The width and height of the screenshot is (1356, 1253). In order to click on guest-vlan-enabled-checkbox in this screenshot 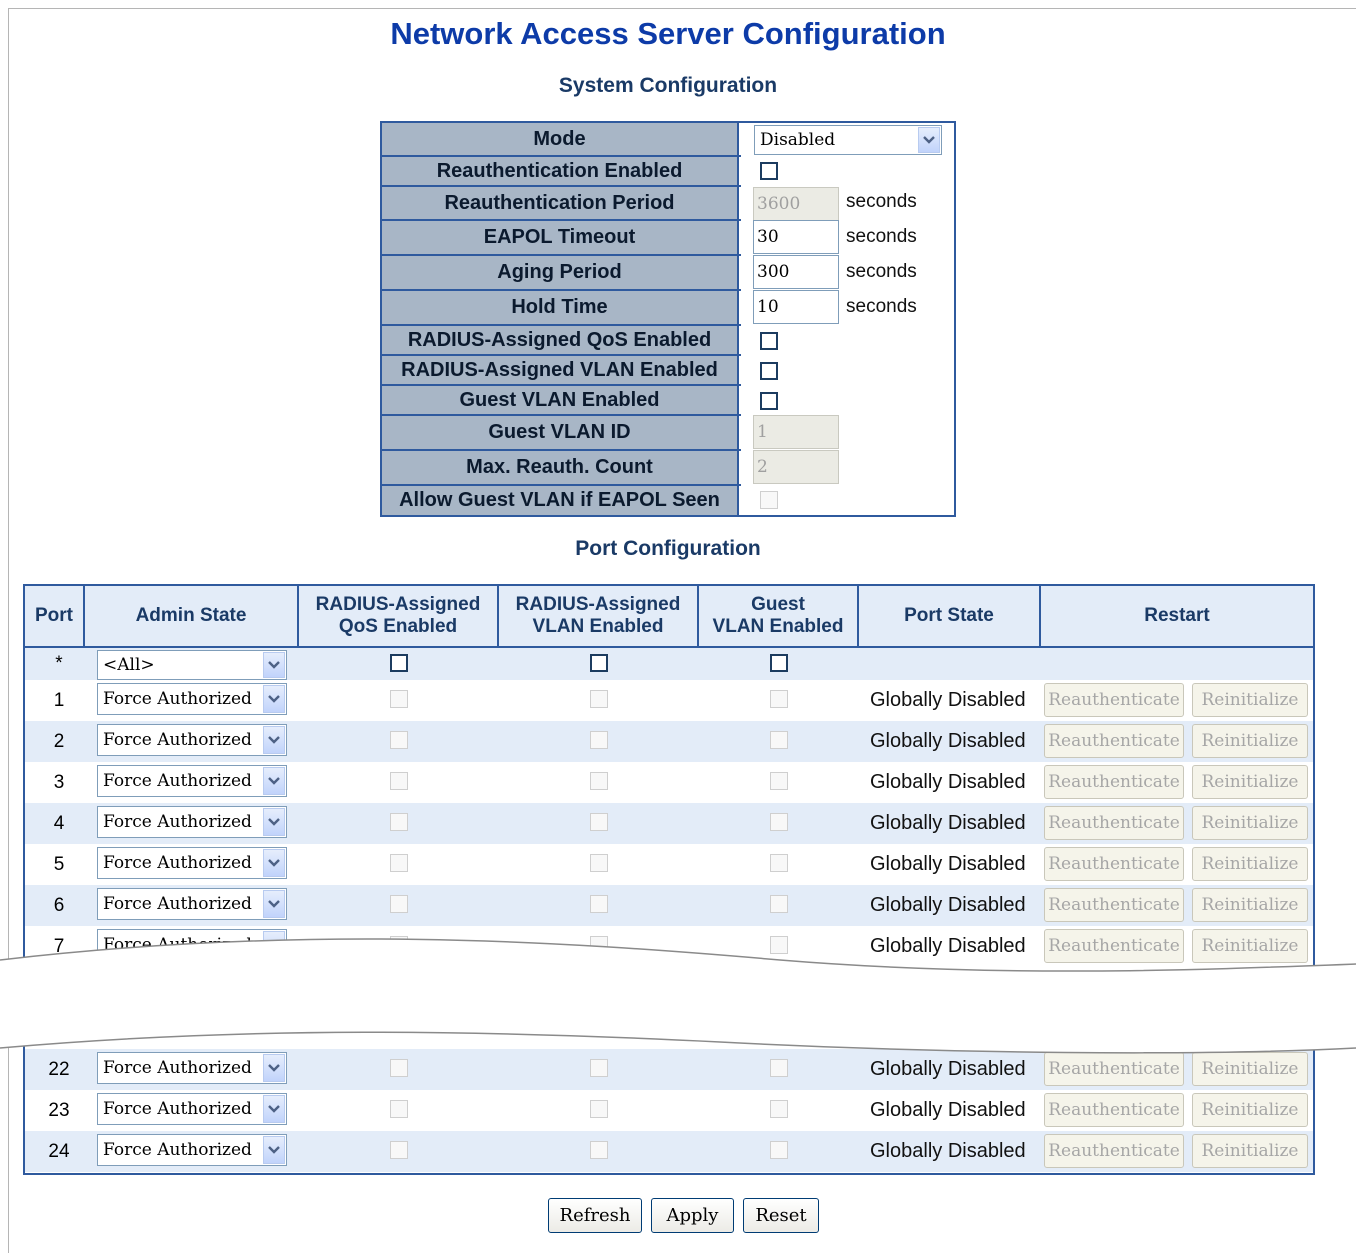, I will do `click(769, 401)`.